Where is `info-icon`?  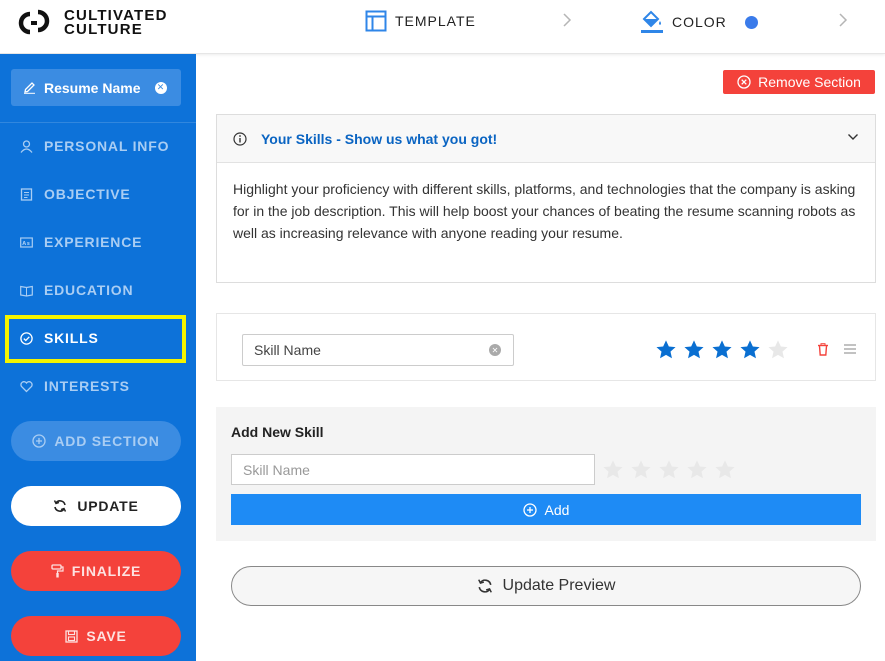
info-icon is located at coordinates (240, 138).